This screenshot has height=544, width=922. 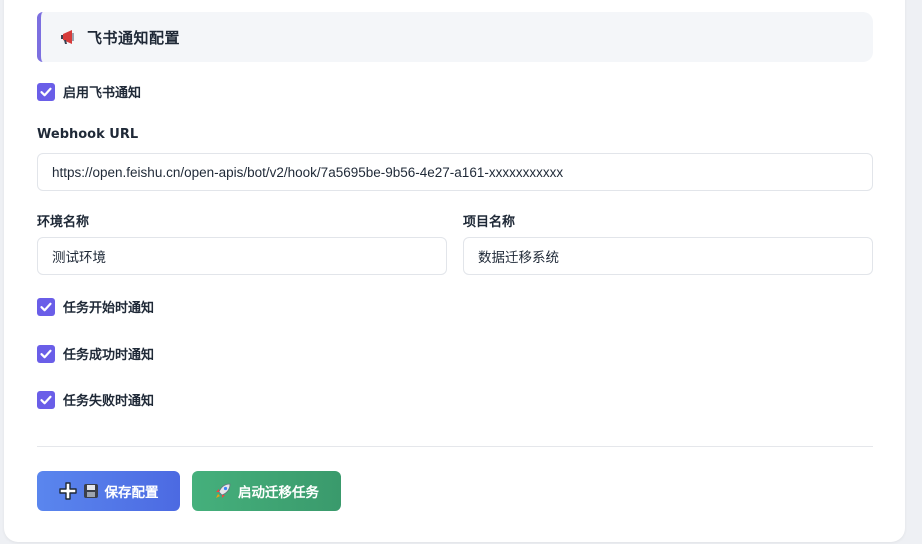 I want to click on notify-success-row: 任务成功时通知, so click(x=95, y=353).